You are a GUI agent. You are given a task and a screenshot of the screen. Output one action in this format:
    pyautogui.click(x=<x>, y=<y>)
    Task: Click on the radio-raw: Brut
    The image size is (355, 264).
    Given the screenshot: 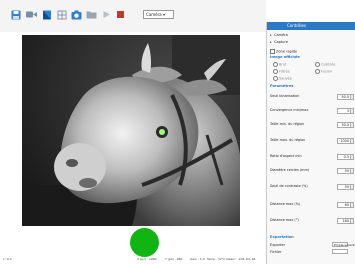 What is the action you would take?
    pyautogui.click(x=279, y=64)
    